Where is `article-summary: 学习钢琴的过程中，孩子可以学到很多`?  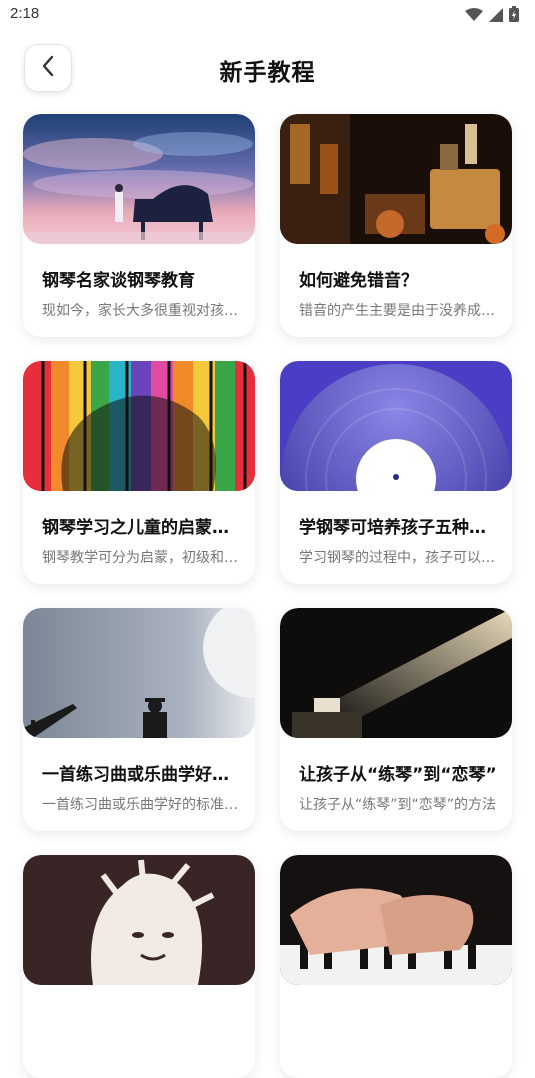
article-summary: 学习钢琴的过程中，孩子可以学到很多 is located at coordinates (399, 558).